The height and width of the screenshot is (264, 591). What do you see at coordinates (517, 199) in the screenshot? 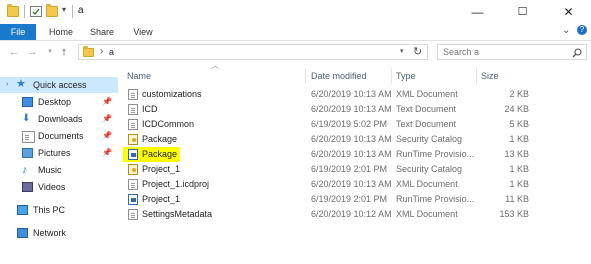
I see `file-size: 11 KB` at bounding box center [517, 199].